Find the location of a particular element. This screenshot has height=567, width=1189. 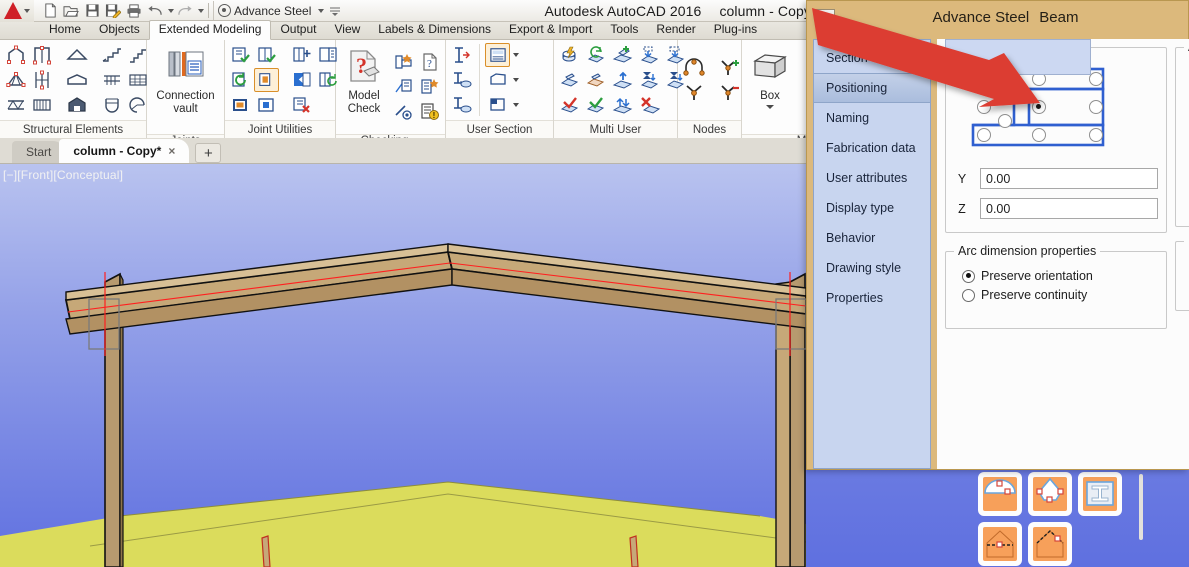

nav-item-fabrication-data: Fabrication data is located at coordinates (872, 148).